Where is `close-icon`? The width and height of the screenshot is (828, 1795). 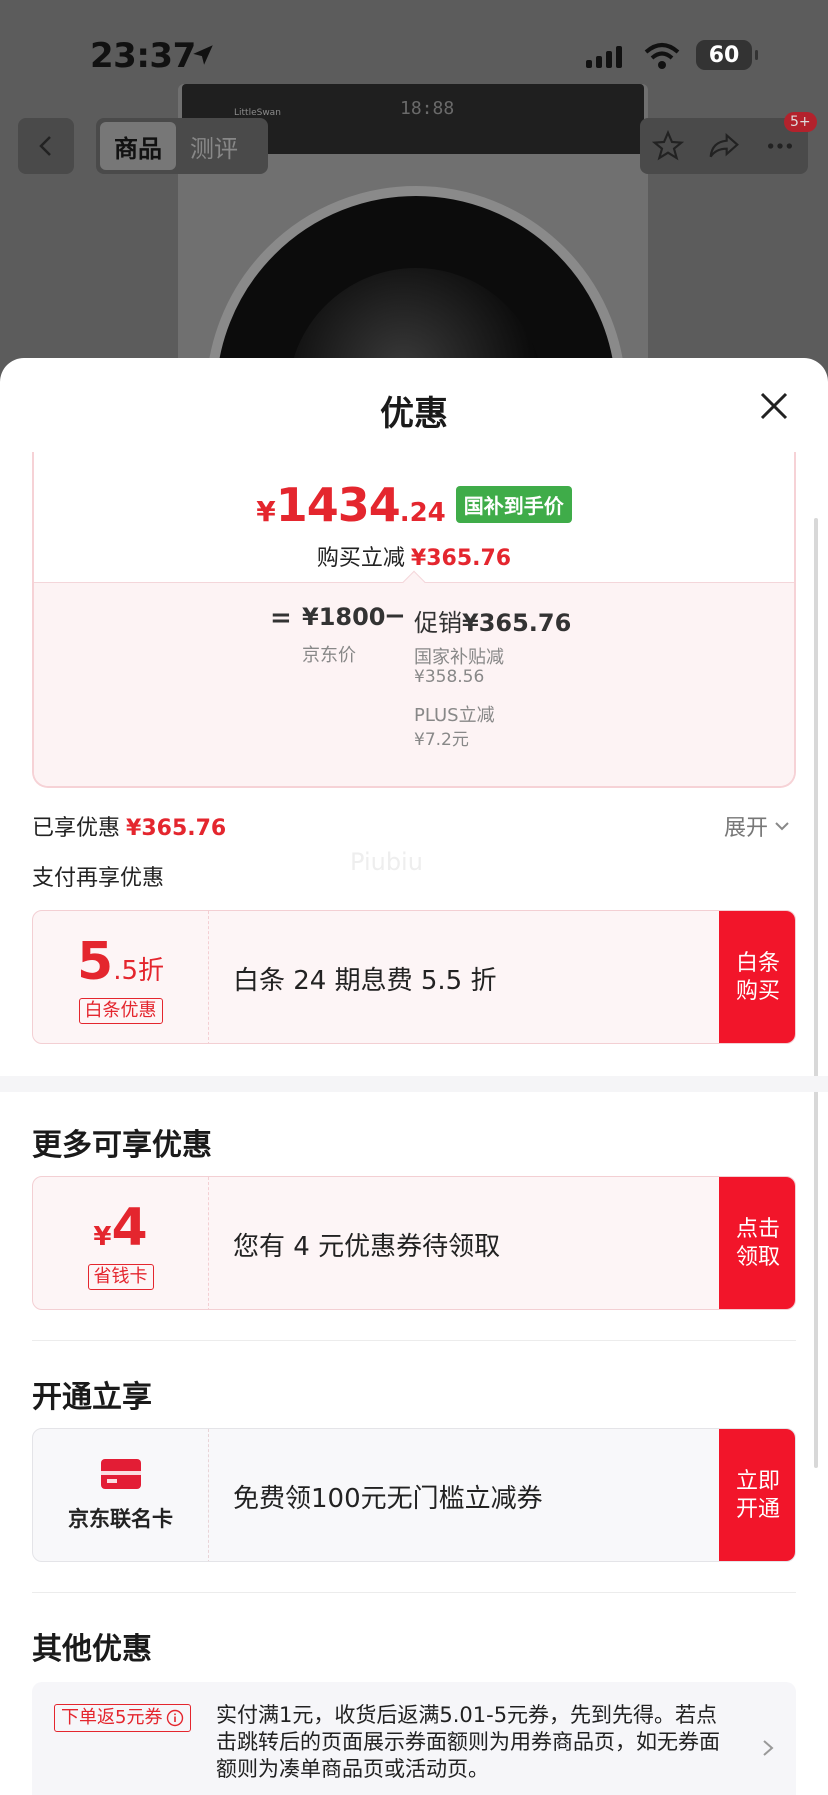
close-icon is located at coordinates (774, 406).